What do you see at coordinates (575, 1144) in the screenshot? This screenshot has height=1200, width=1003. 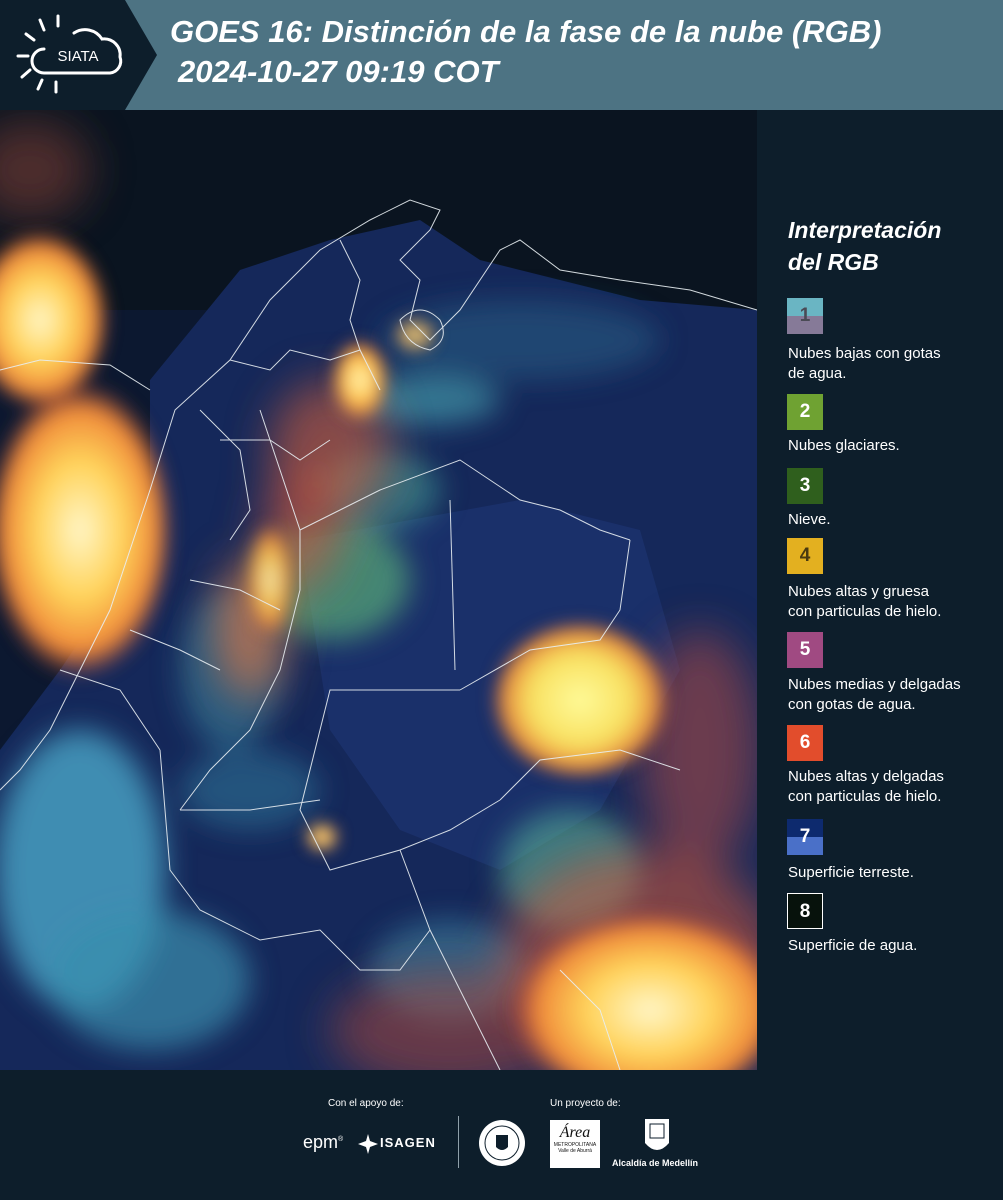 I see `area-metropolitana-logo: Área METROPOLITANA Valle de Aburrá` at bounding box center [575, 1144].